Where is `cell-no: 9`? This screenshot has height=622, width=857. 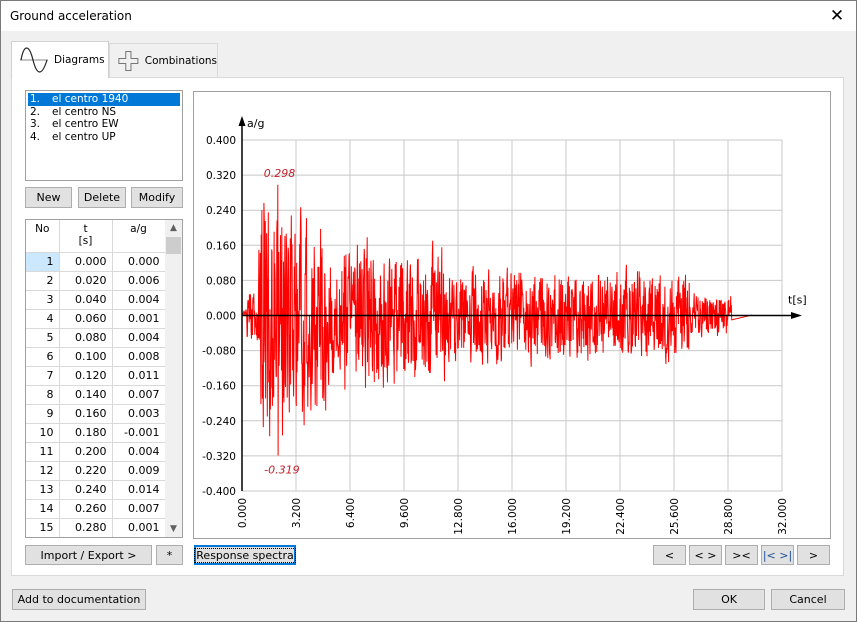 cell-no: 9 is located at coordinates (43, 414).